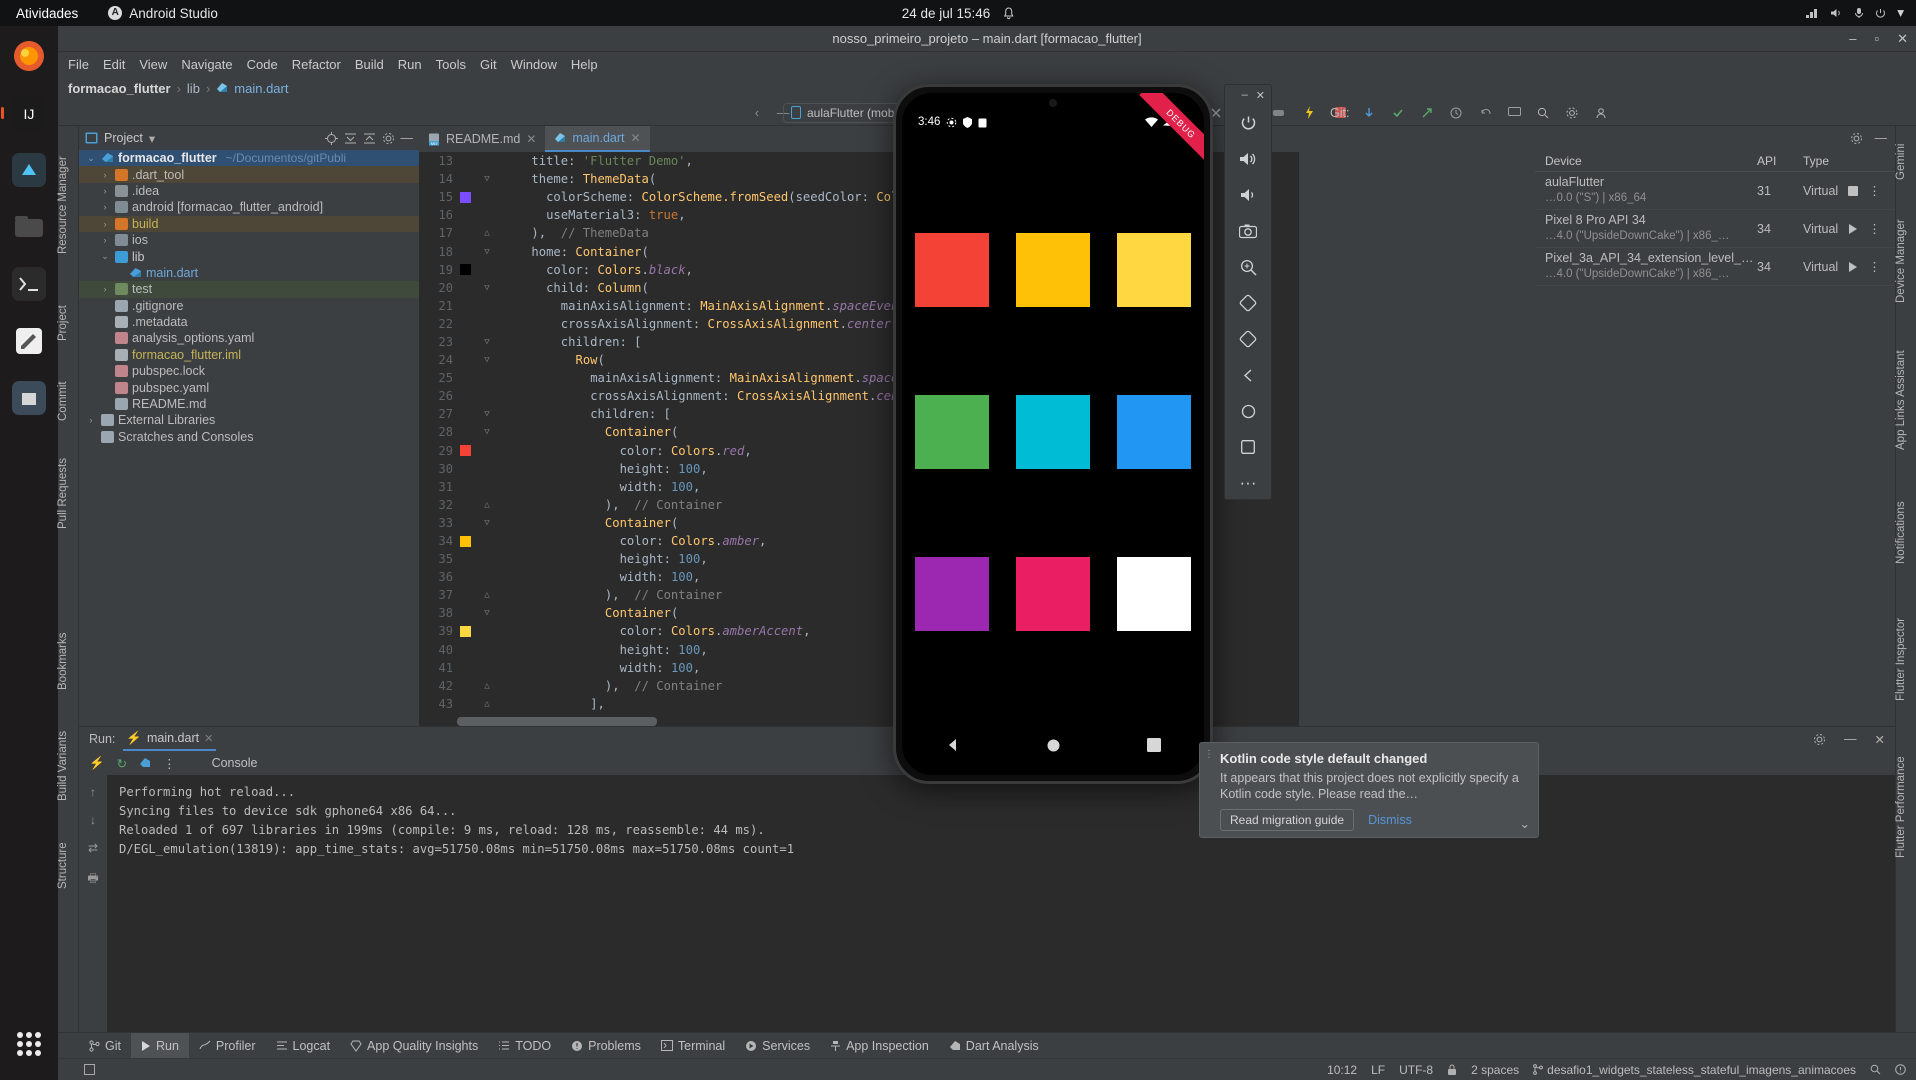  I want to click on soft-wrap-icon: ⇄, so click(93, 848).